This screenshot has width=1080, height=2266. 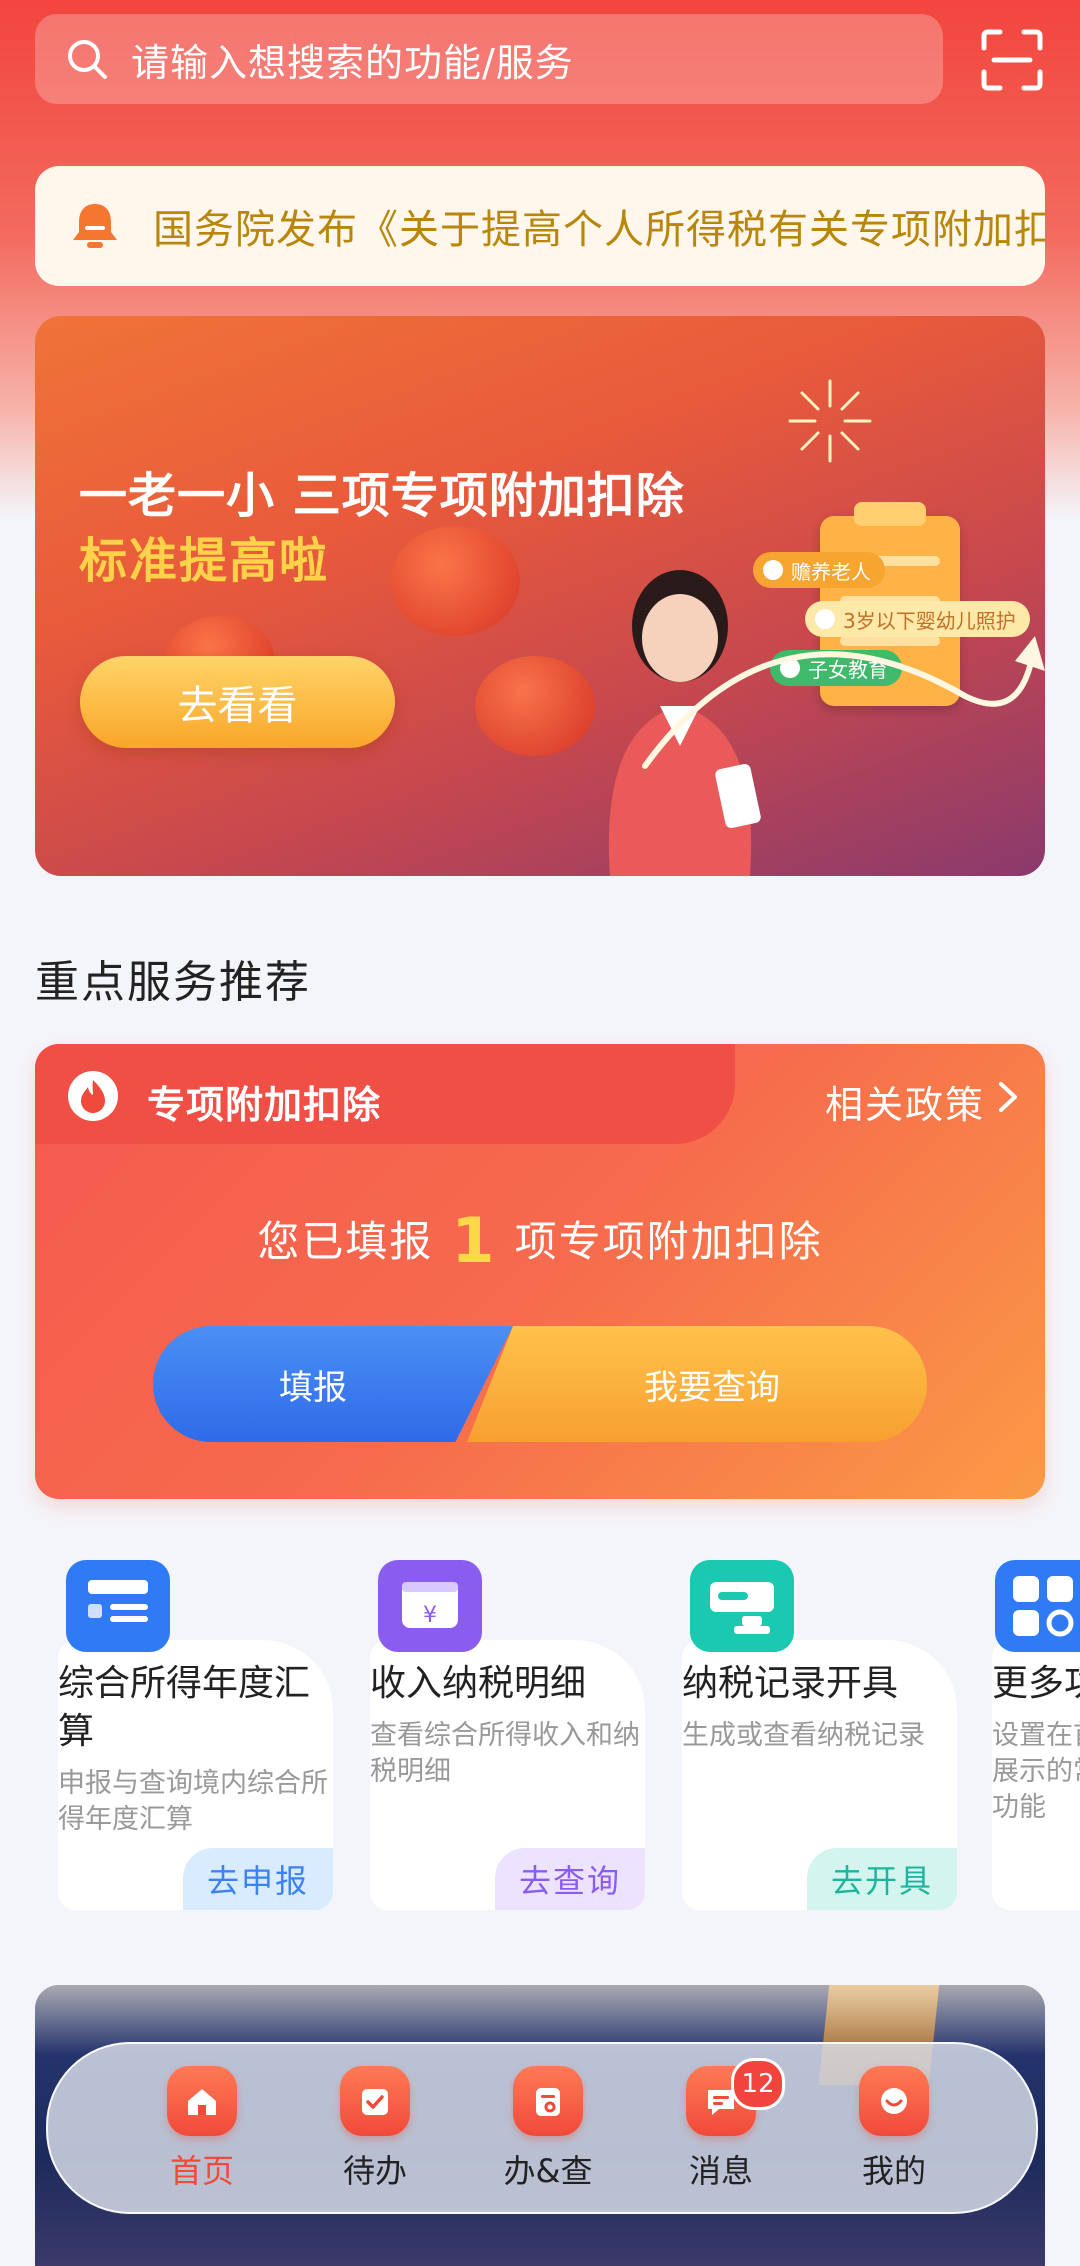 What do you see at coordinates (668, 1241) in the screenshot?
I see `msg-suffix: 项专项附加扣除` at bounding box center [668, 1241].